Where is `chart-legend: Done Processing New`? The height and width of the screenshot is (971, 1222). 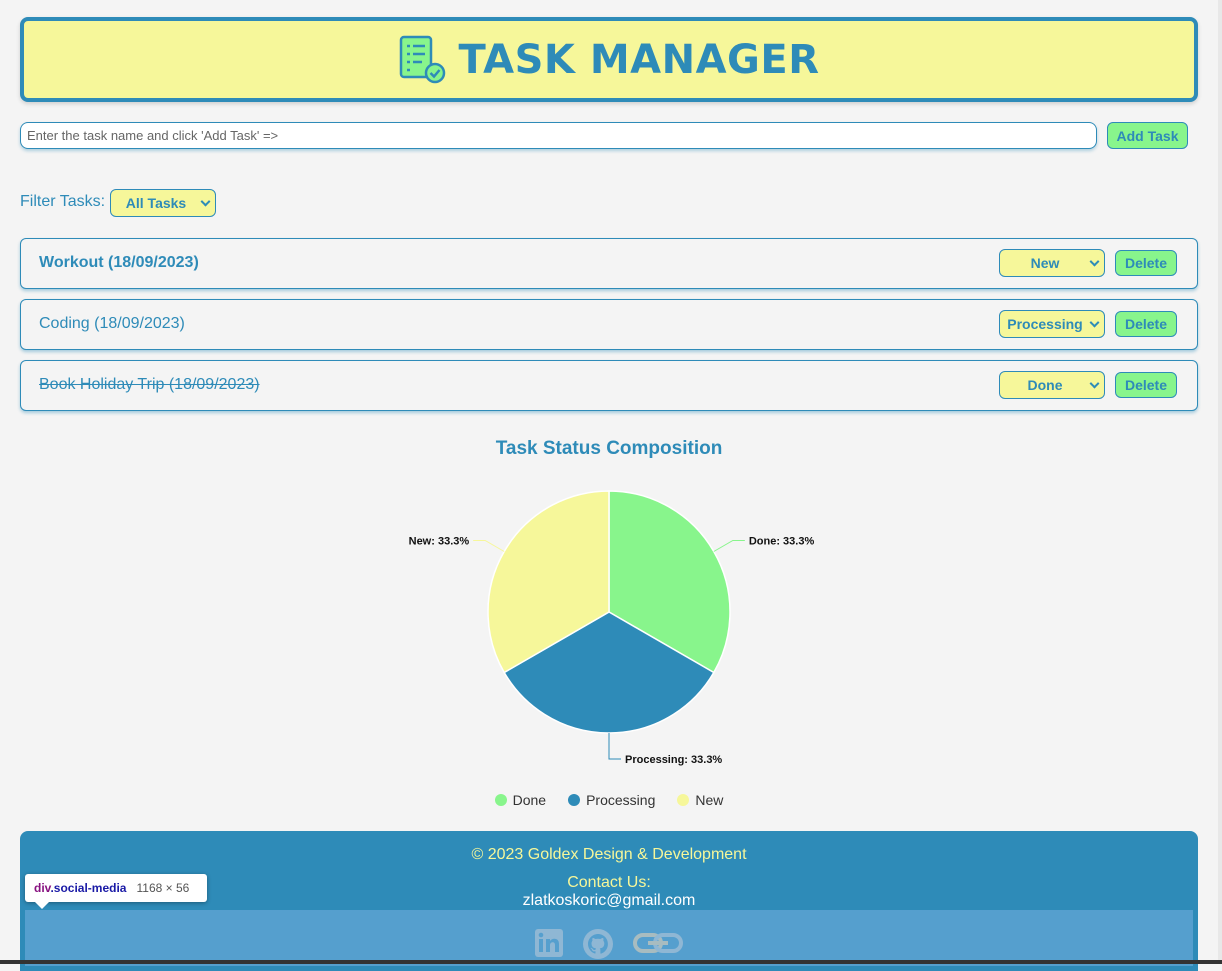
chart-legend: Done Processing New is located at coordinates (609, 800).